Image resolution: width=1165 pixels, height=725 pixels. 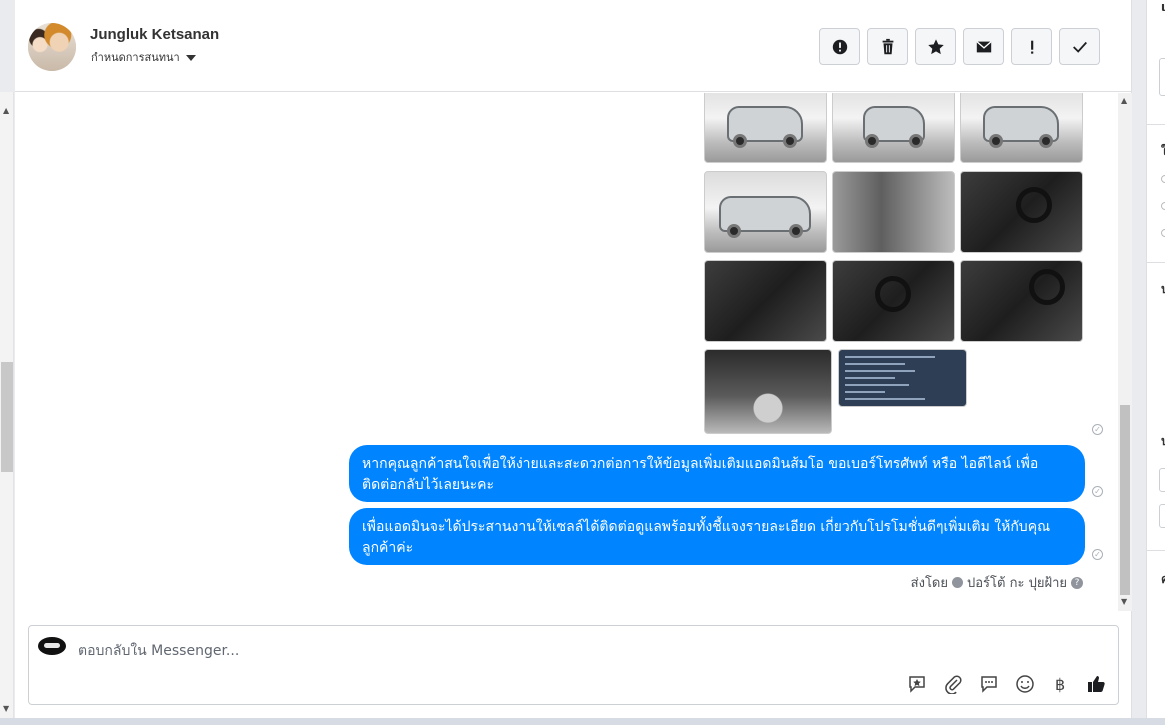 I want to click on conversation-header: Jungluk Ketsanan กำหนดการสนทนา, so click(x=573, y=46).